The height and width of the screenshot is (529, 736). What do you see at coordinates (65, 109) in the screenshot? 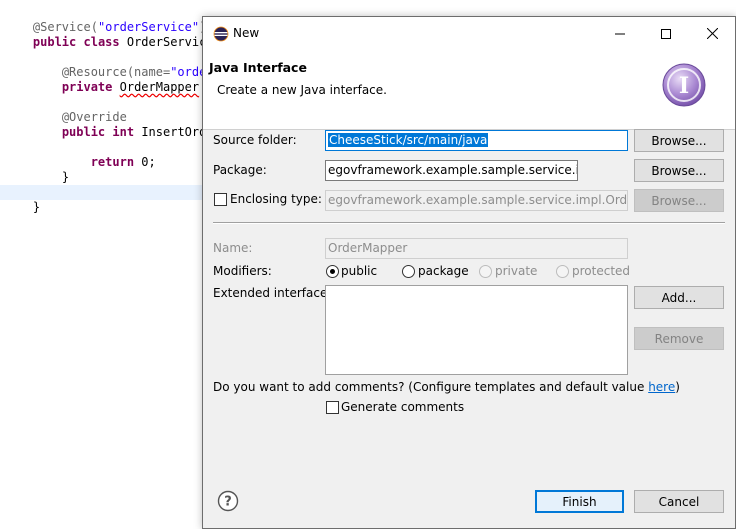
I see `code-line-7: @Override` at bounding box center [65, 109].